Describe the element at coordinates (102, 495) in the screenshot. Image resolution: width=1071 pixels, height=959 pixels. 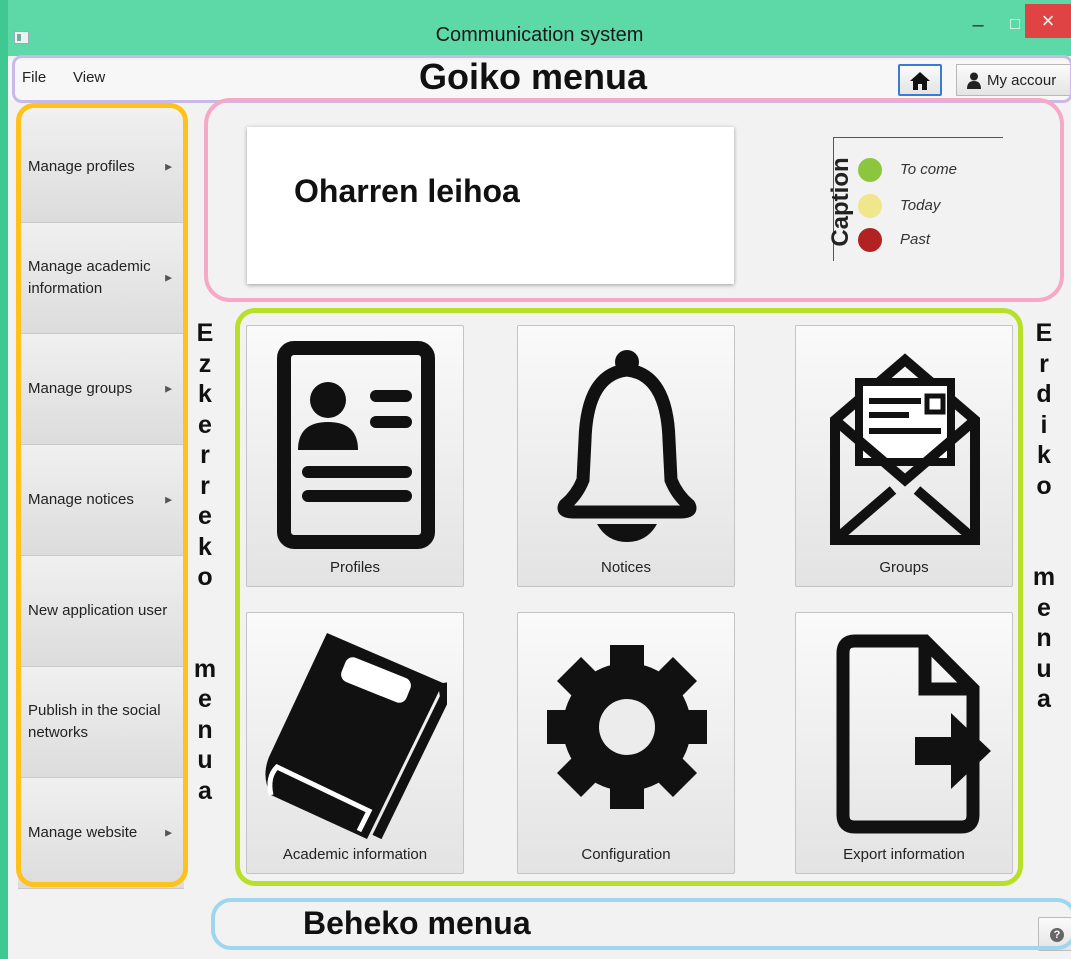
I see `left-menu-outline` at that location.